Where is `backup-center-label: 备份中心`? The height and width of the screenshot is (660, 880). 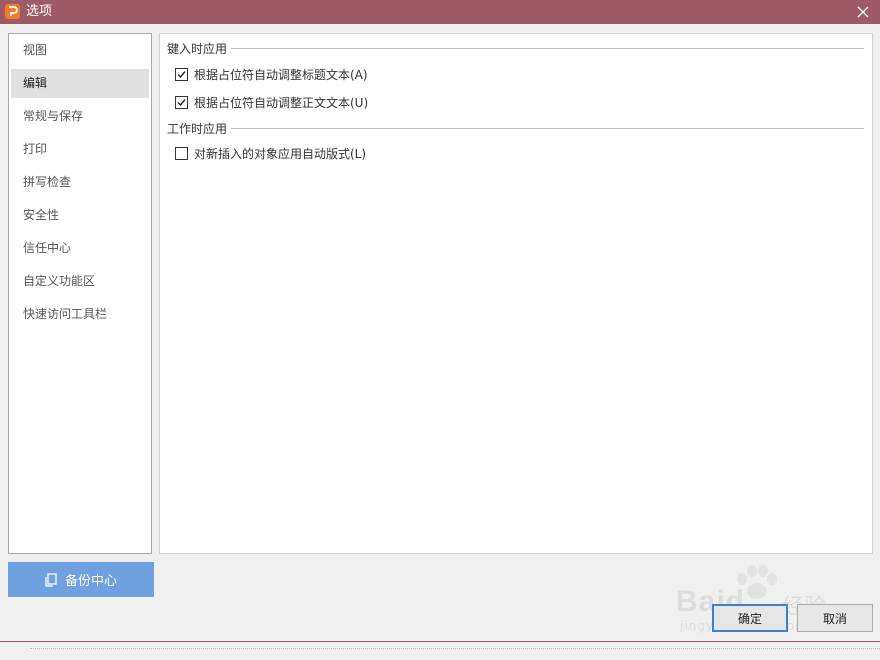 backup-center-label: 备份中心 is located at coordinates (90, 581).